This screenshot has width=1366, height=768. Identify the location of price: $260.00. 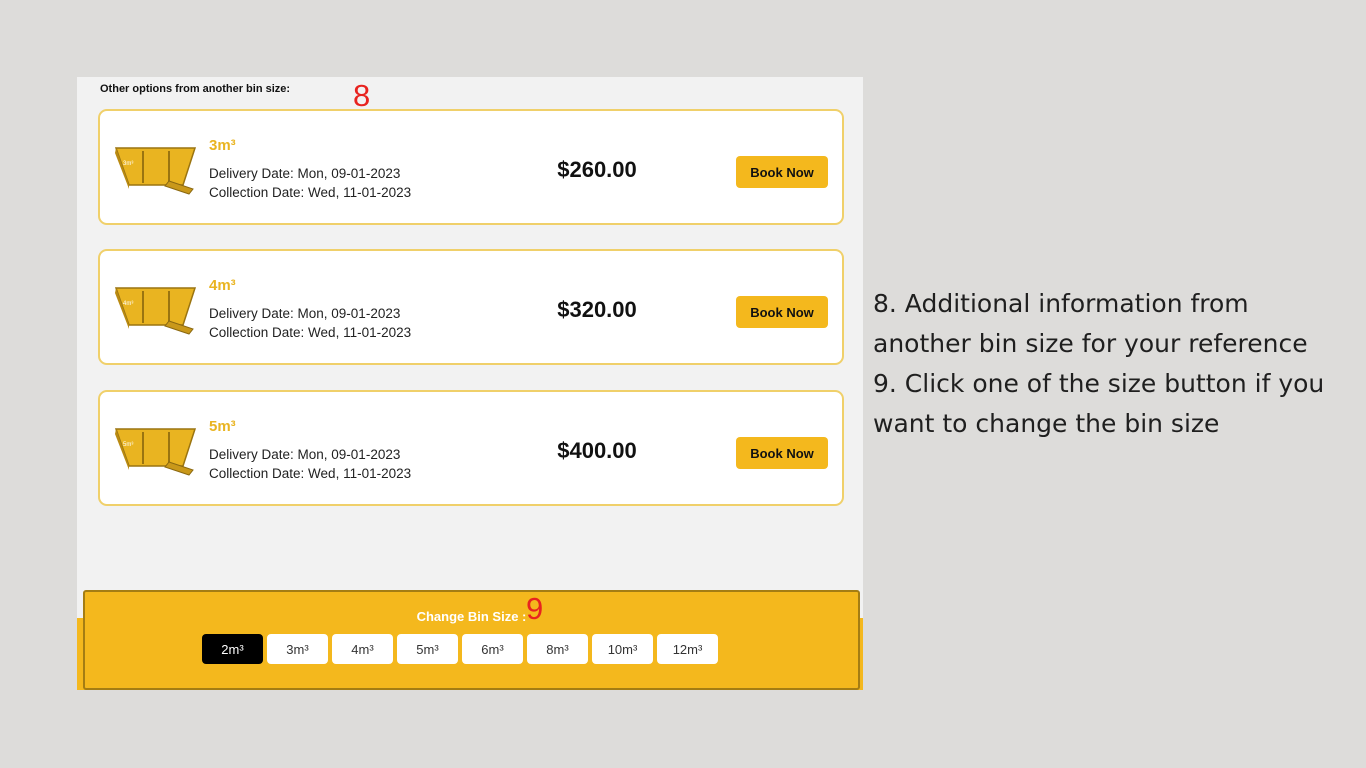
(597, 169).